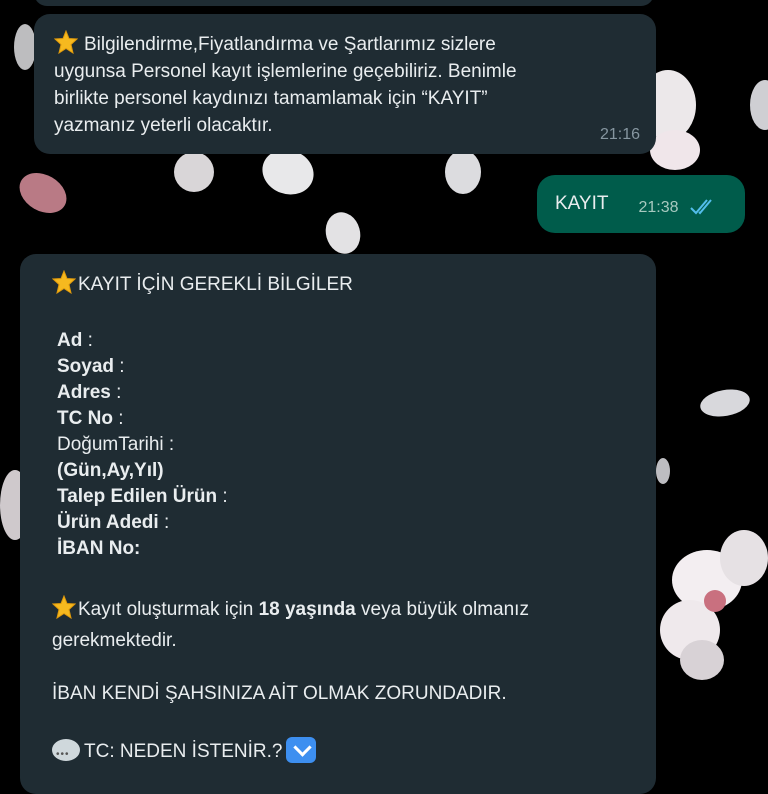  Describe the element at coordinates (183, 751) in the screenshot. I see `tc-question: TC: NEDEN İSTENİR.?` at that location.